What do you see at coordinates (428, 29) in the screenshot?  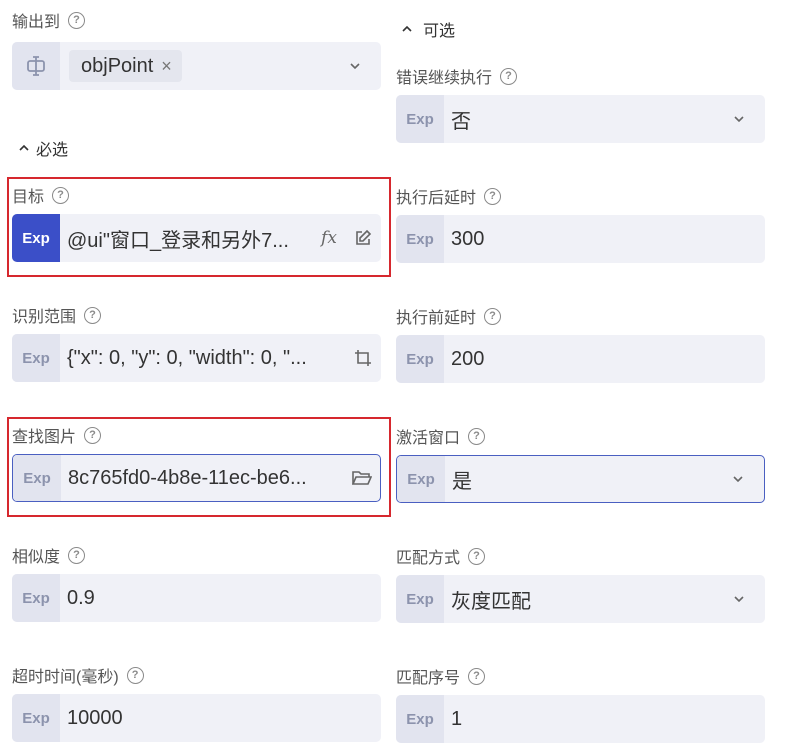 I see `section-optional-toggle: 可选` at bounding box center [428, 29].